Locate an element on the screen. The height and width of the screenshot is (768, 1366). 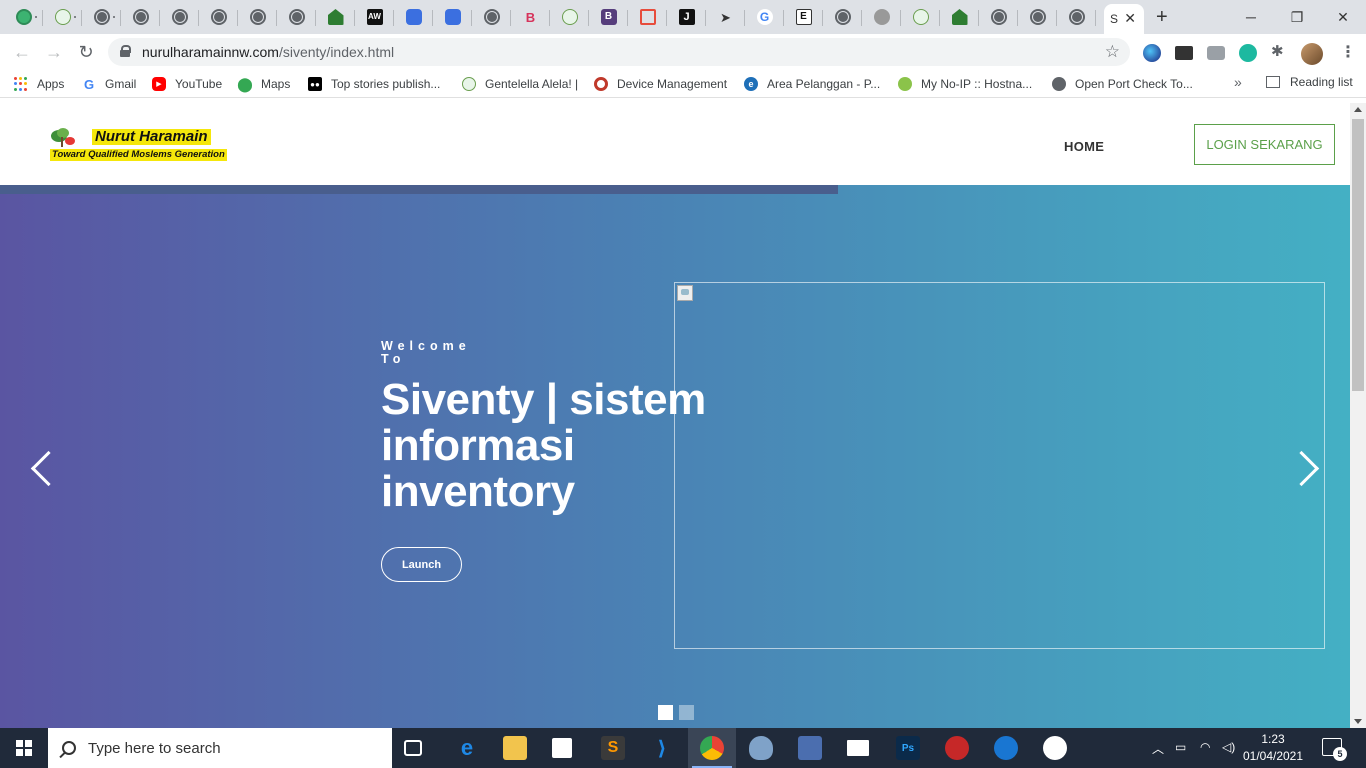
reload-button: ↻ is located at coordinates (86, 52).